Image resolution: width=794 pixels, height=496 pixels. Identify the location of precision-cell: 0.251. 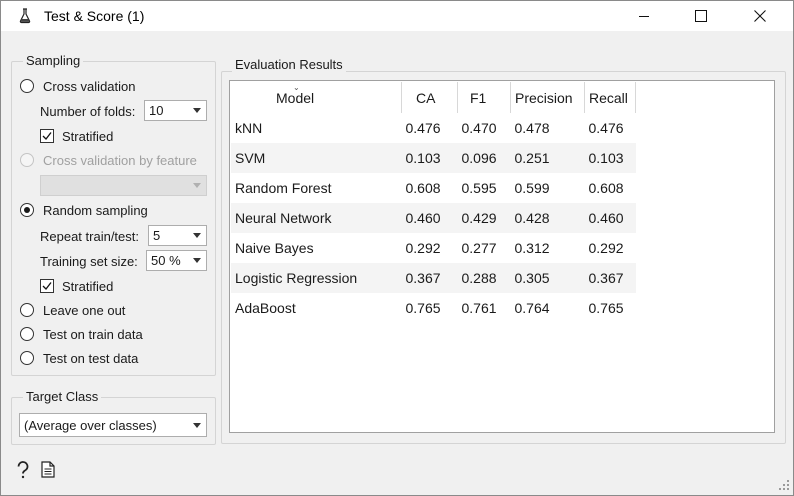
(547, 158).